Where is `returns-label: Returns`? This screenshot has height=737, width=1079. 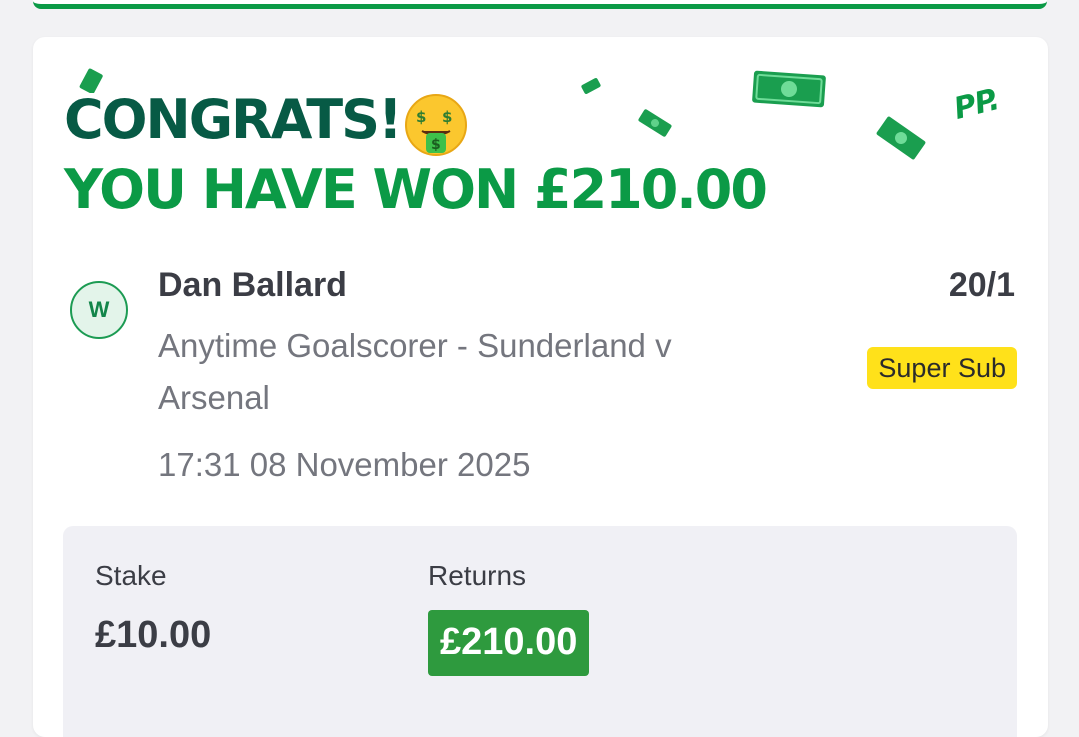
returns-label: Returns is located at coordinates (477, 575).